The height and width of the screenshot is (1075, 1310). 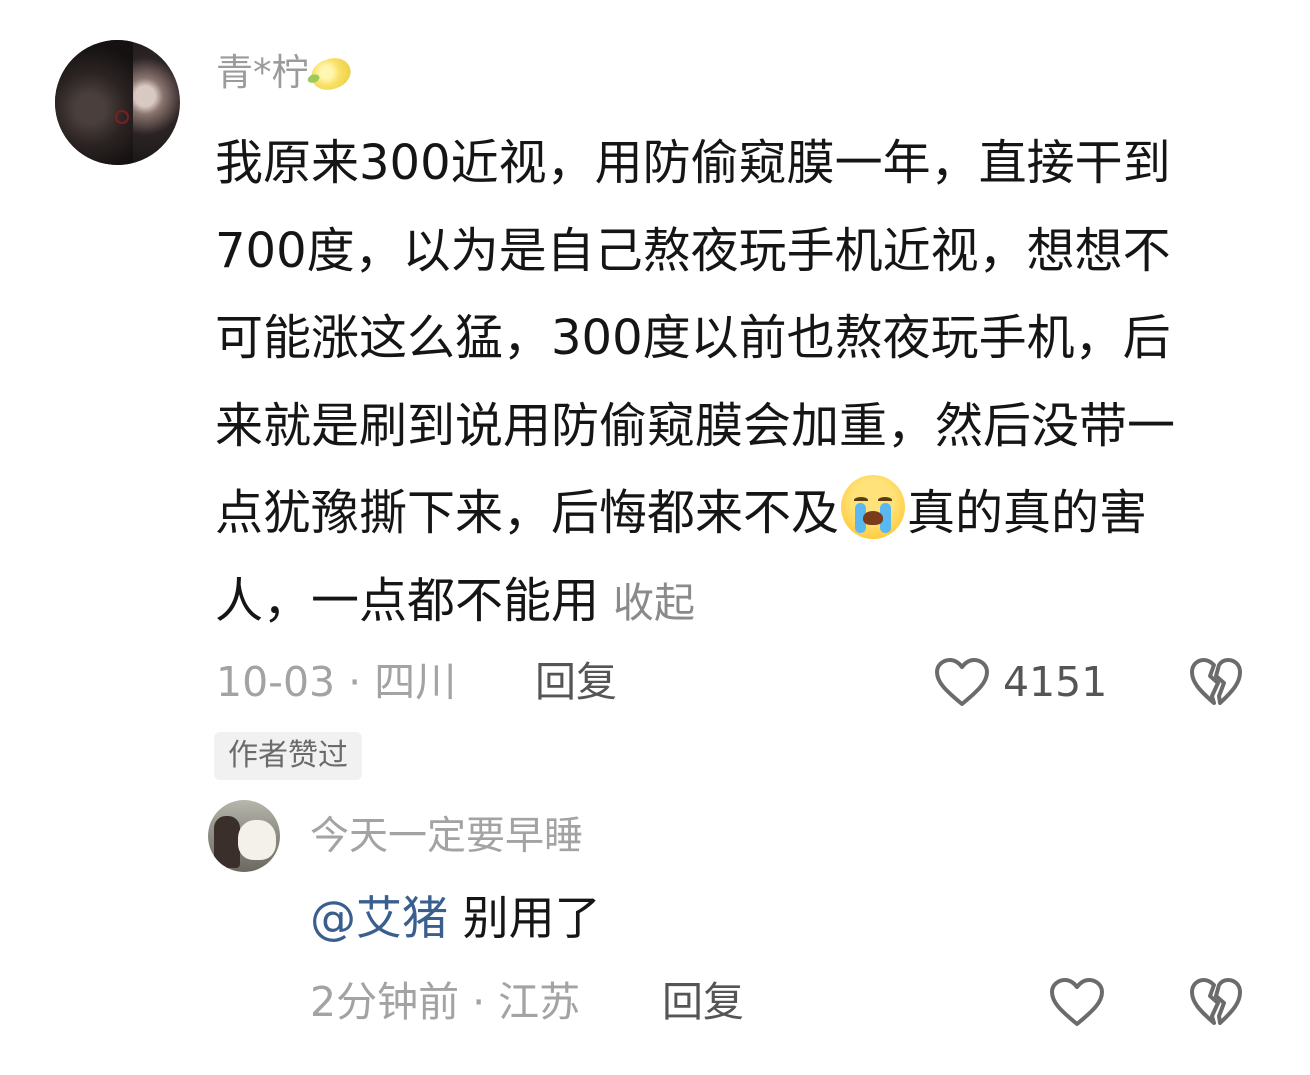 What do you see at coordinates (527, 513) in the screenshot?
I see `comment-line-part: 点犹豫撕下来，后悔都来不及` at bounding box center [527, 513].